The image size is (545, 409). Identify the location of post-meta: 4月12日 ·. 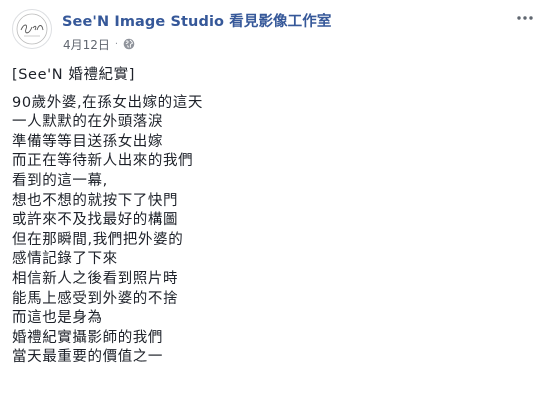
(99, 44).